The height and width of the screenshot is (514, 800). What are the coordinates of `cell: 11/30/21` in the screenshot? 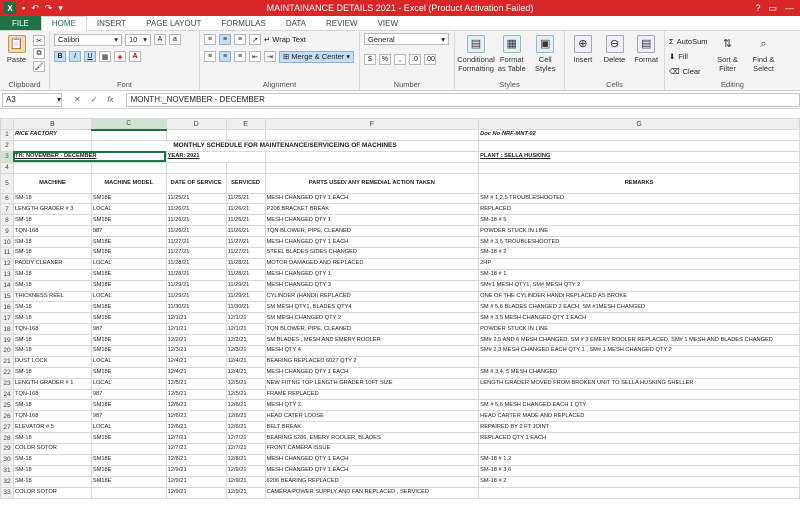 It's located at (196, 307).